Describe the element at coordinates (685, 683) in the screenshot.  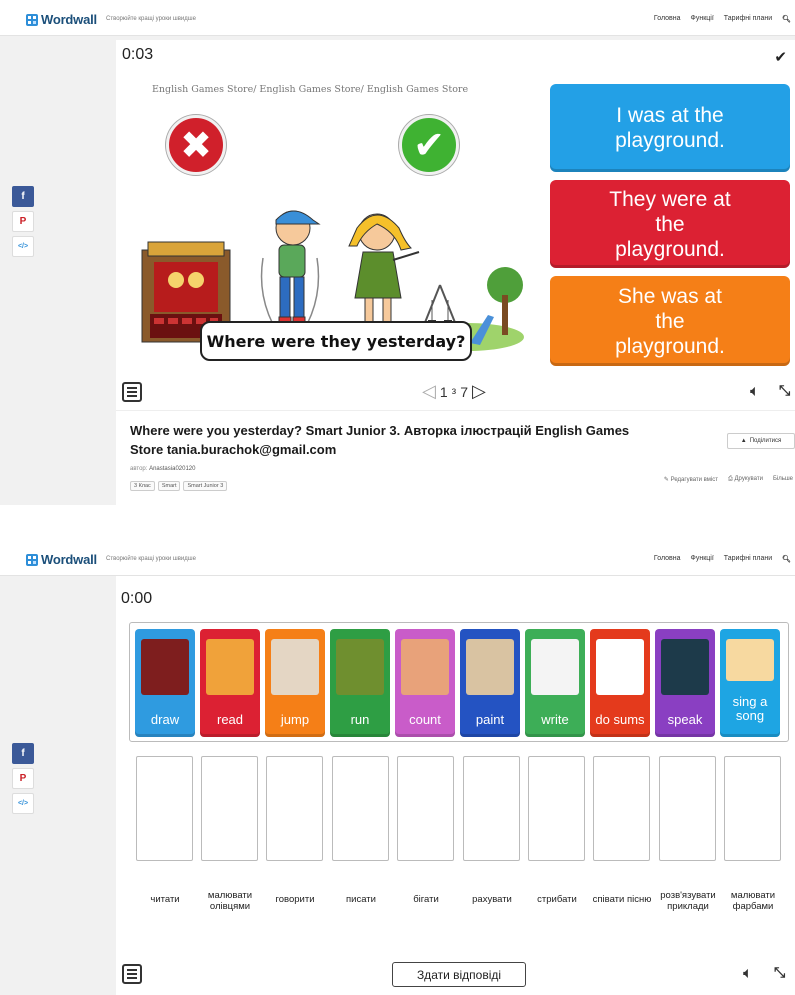
I see `card-speak: speak` at that location.